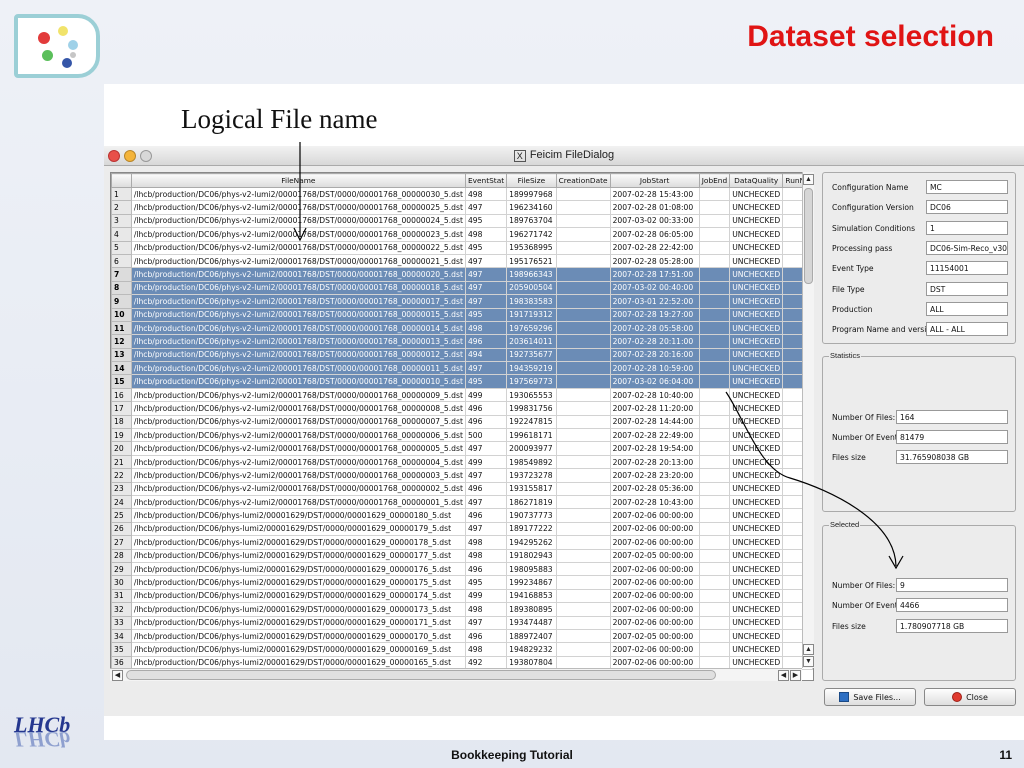 This screenshot has height=768, width=1024. What do you see at coordinates (531, 462) in the screenshot?
I see `table-cell: 198549892` at bounding box center [531, 462].